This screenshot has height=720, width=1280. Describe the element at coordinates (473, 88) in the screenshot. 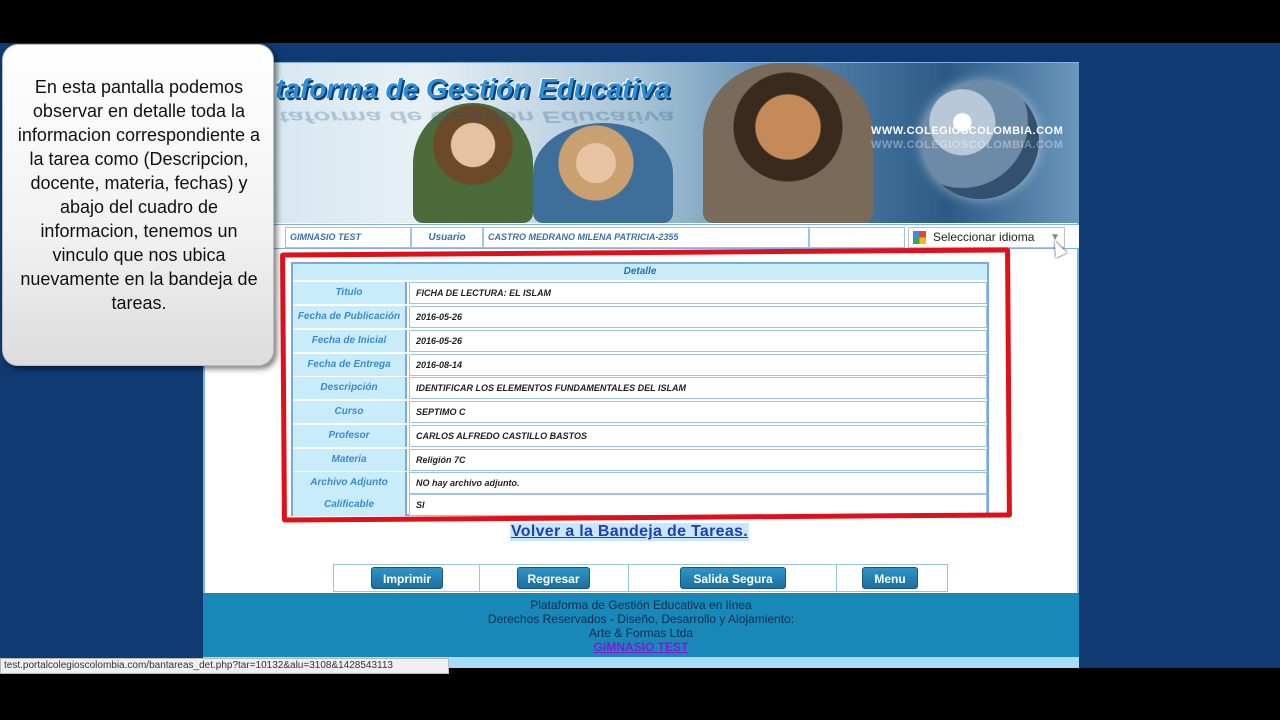

I see `banner-title: taforma de Gestión Educativa` at that location.